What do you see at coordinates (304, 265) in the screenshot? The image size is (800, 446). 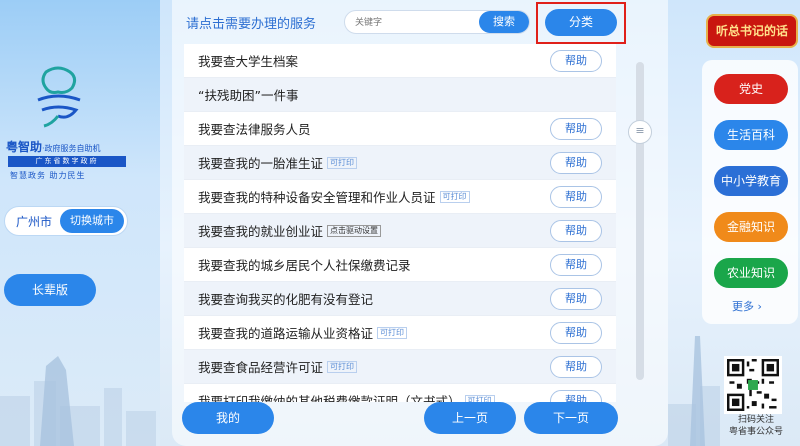 I see `service-label: 我要查我的城乡居民个人社保缴费记录` at bounding box center [304, 265].